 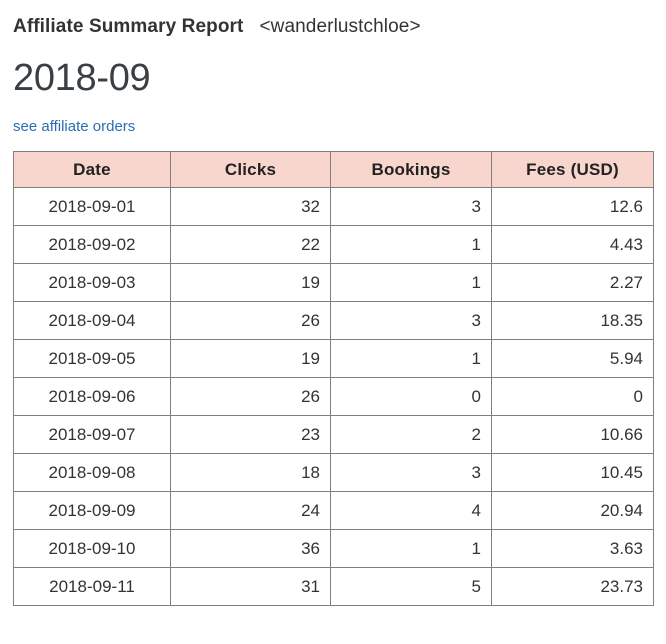 What do you see at coordinates (572, 358) in the screenshot?
I see `cell-fees: 5.94` at bounding box center [572, 358].